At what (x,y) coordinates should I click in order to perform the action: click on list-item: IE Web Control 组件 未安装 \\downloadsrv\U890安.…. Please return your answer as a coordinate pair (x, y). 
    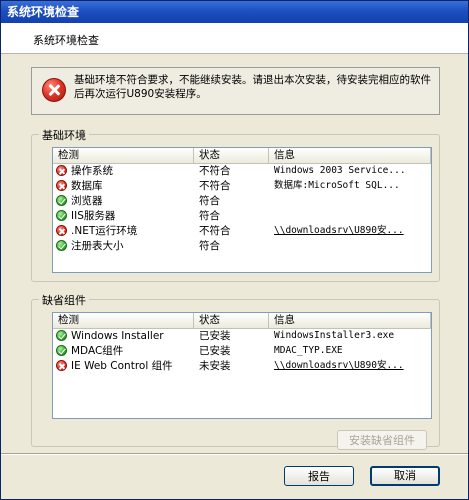
    Looking at the image, I should click on (242, 366).